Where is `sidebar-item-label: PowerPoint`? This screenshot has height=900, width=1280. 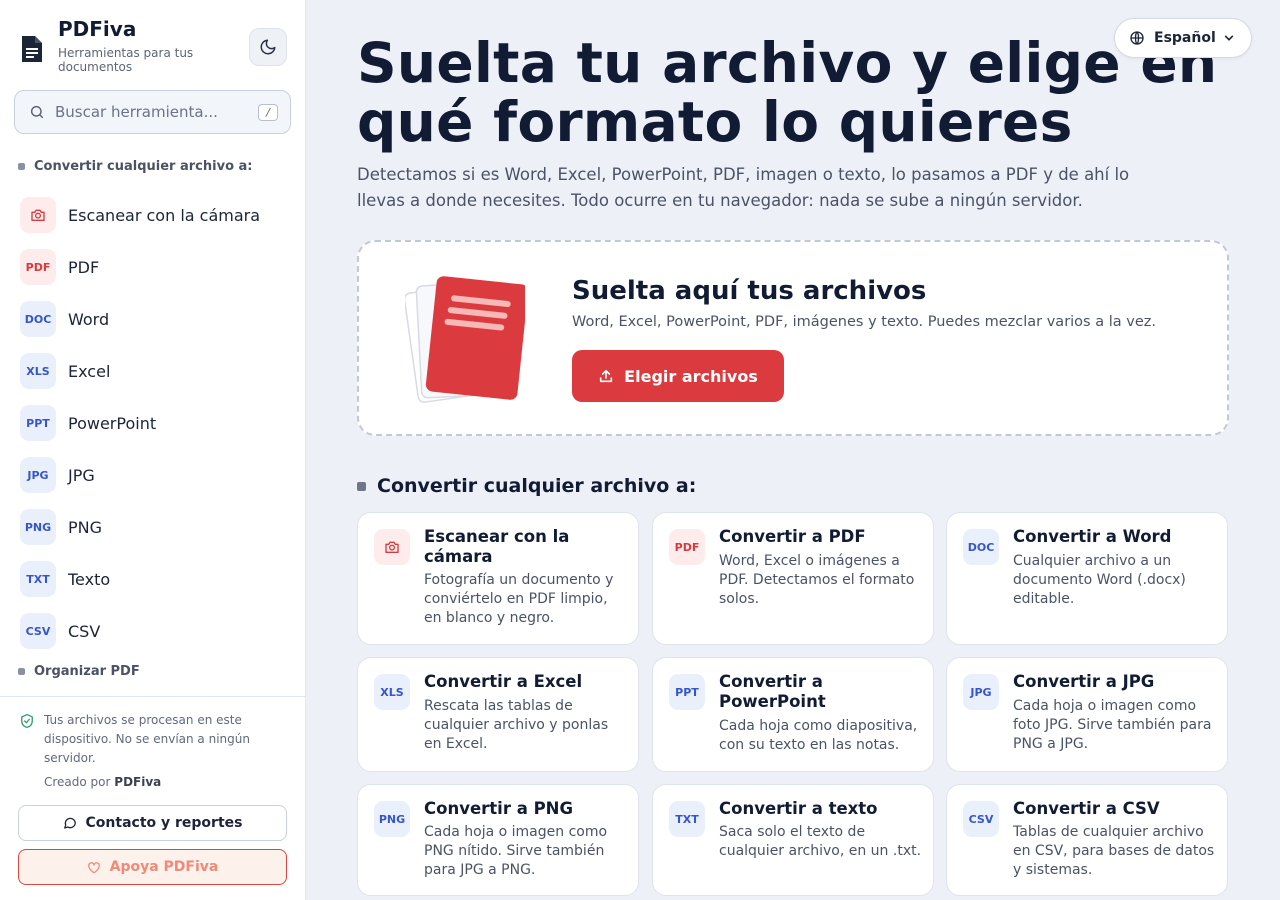
sidebar-item-label: PowerPoint is located at coordinates (112, 423).